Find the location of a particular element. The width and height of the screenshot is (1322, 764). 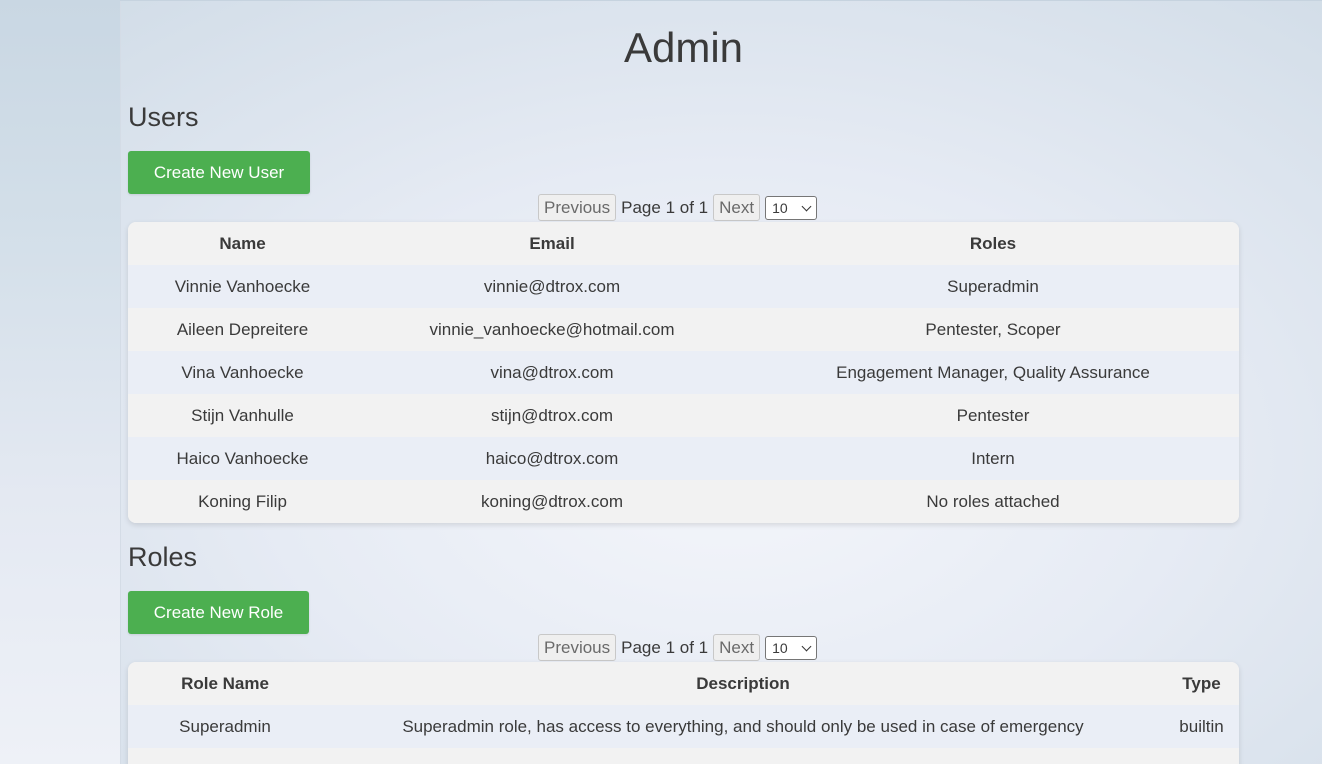

user-name: Vinnie Vanhoecke is located at coordinates (242, 286).